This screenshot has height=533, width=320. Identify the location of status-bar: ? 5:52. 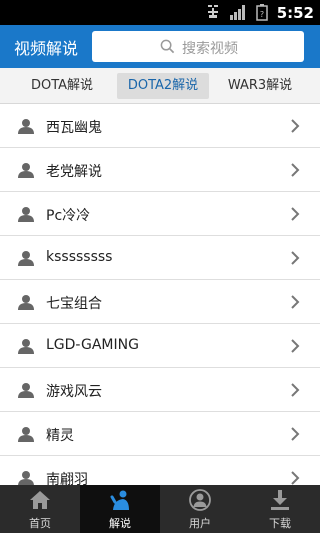
(160, 12).